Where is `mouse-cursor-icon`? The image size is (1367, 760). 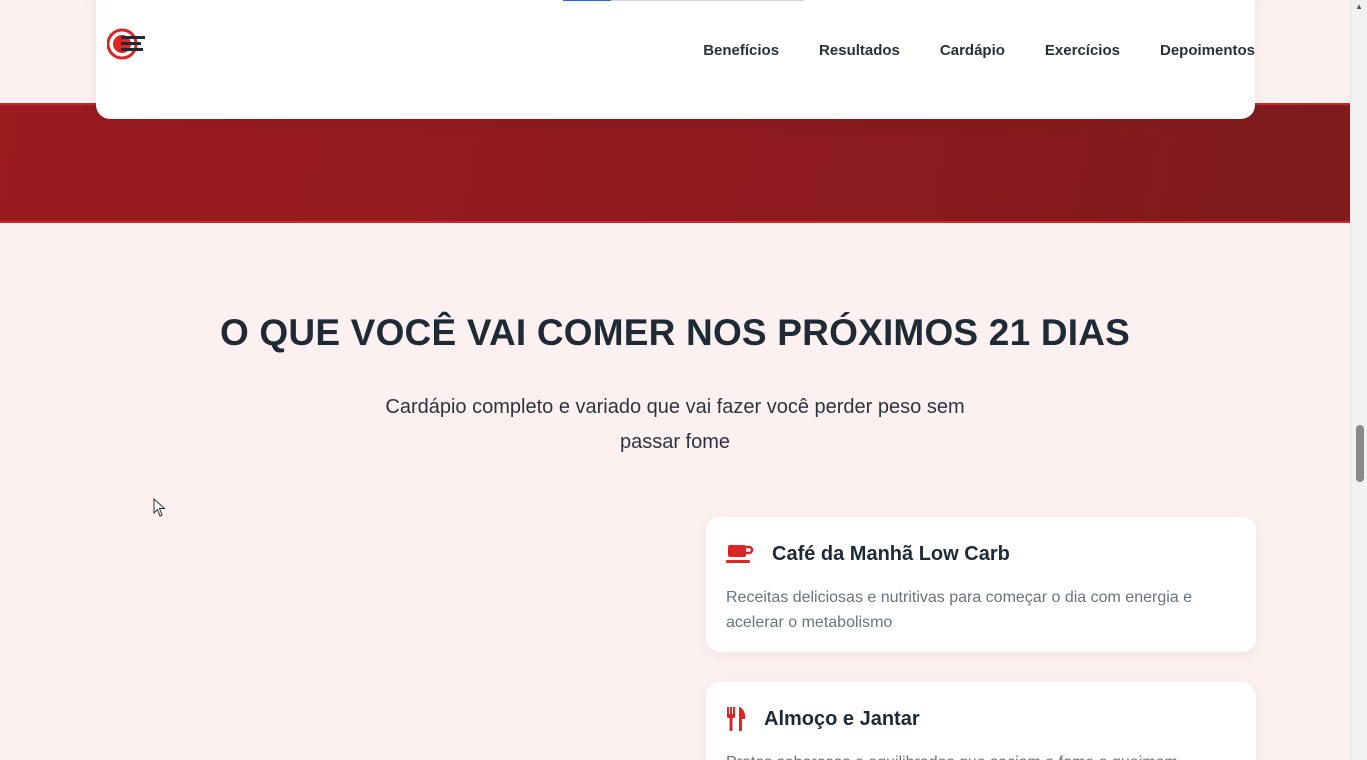 mouse-cursor-icon is located at coordinates (159, 507).